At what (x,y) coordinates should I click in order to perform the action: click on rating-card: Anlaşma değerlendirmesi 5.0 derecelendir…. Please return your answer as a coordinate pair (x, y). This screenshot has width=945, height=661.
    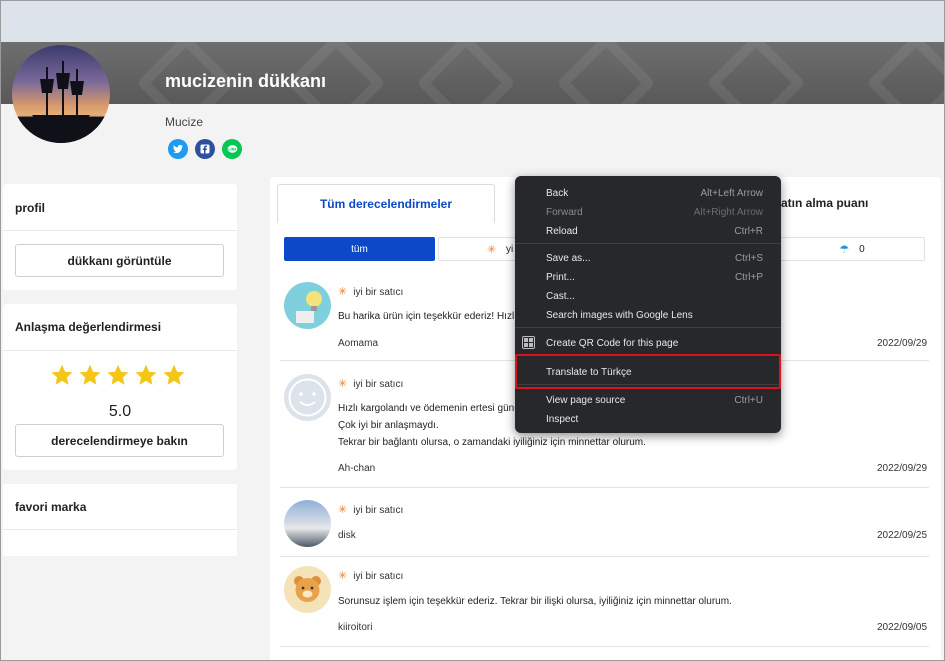
    Looking at the image, I should click on (120, 387).